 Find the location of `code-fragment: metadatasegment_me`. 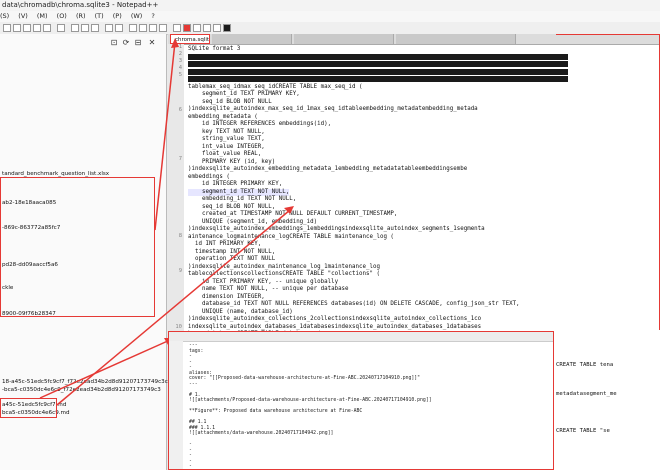

code-fragment: metadatasegment_me is located at coordinates (586, 394).